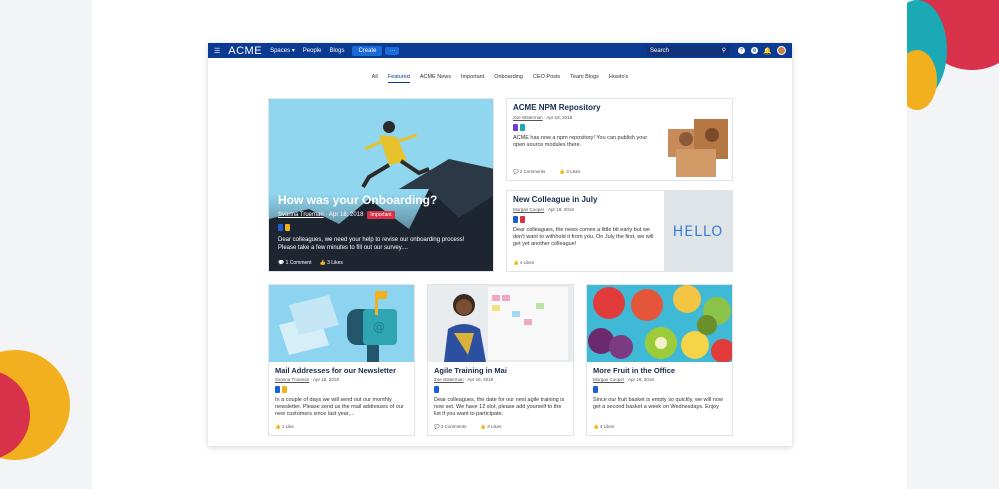  Describe the element at coordinates (435, 78) in the screenshot. I see `tab-acme-news: ACME News` at that location.